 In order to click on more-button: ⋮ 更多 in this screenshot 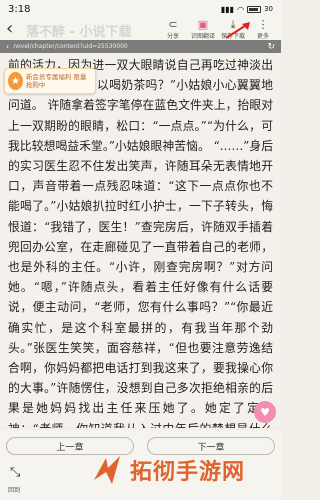, I will do `click(263, 28)`.